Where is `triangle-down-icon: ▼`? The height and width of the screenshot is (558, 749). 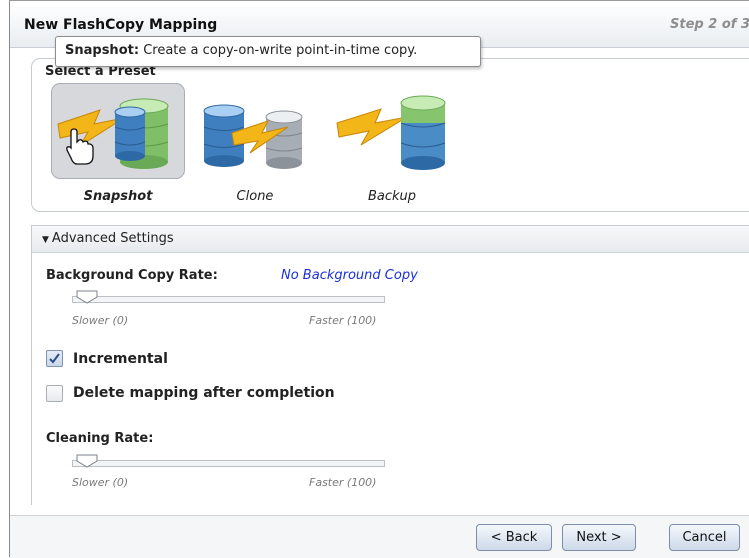 triangle-down-icon: ▼ is located at coordinates (45, 240).